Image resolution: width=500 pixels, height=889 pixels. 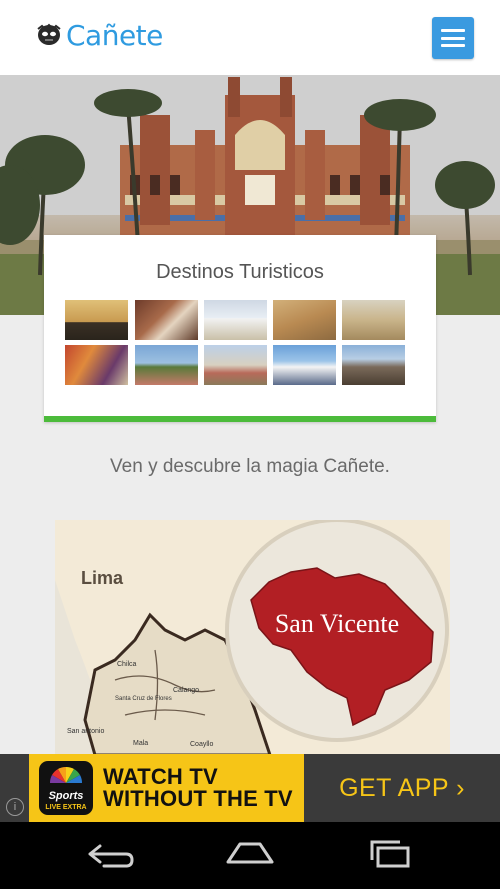 I want to click on map-place-label: Mala, so click(x=140, y=743).